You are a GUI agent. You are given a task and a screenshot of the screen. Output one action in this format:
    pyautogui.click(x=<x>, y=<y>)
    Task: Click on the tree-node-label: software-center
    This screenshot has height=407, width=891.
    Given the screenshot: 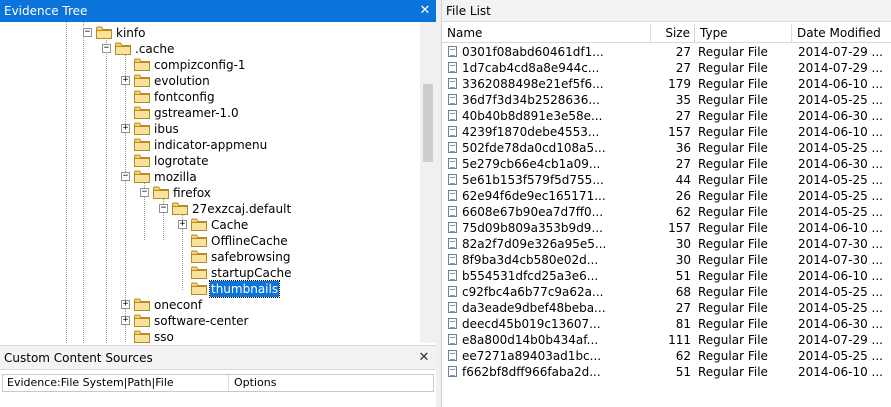 What is the action you would take?
    pyautogui.click(x=201, y=321)
    